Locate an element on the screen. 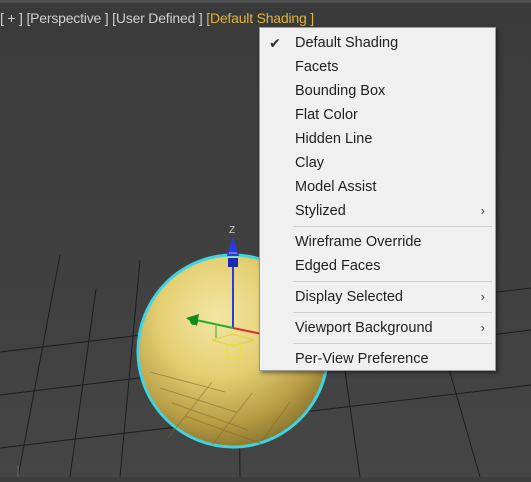 The height and width of the screenshot is (482, 531). menu-item-label: Default Shading is located at coordinates (347, 43).